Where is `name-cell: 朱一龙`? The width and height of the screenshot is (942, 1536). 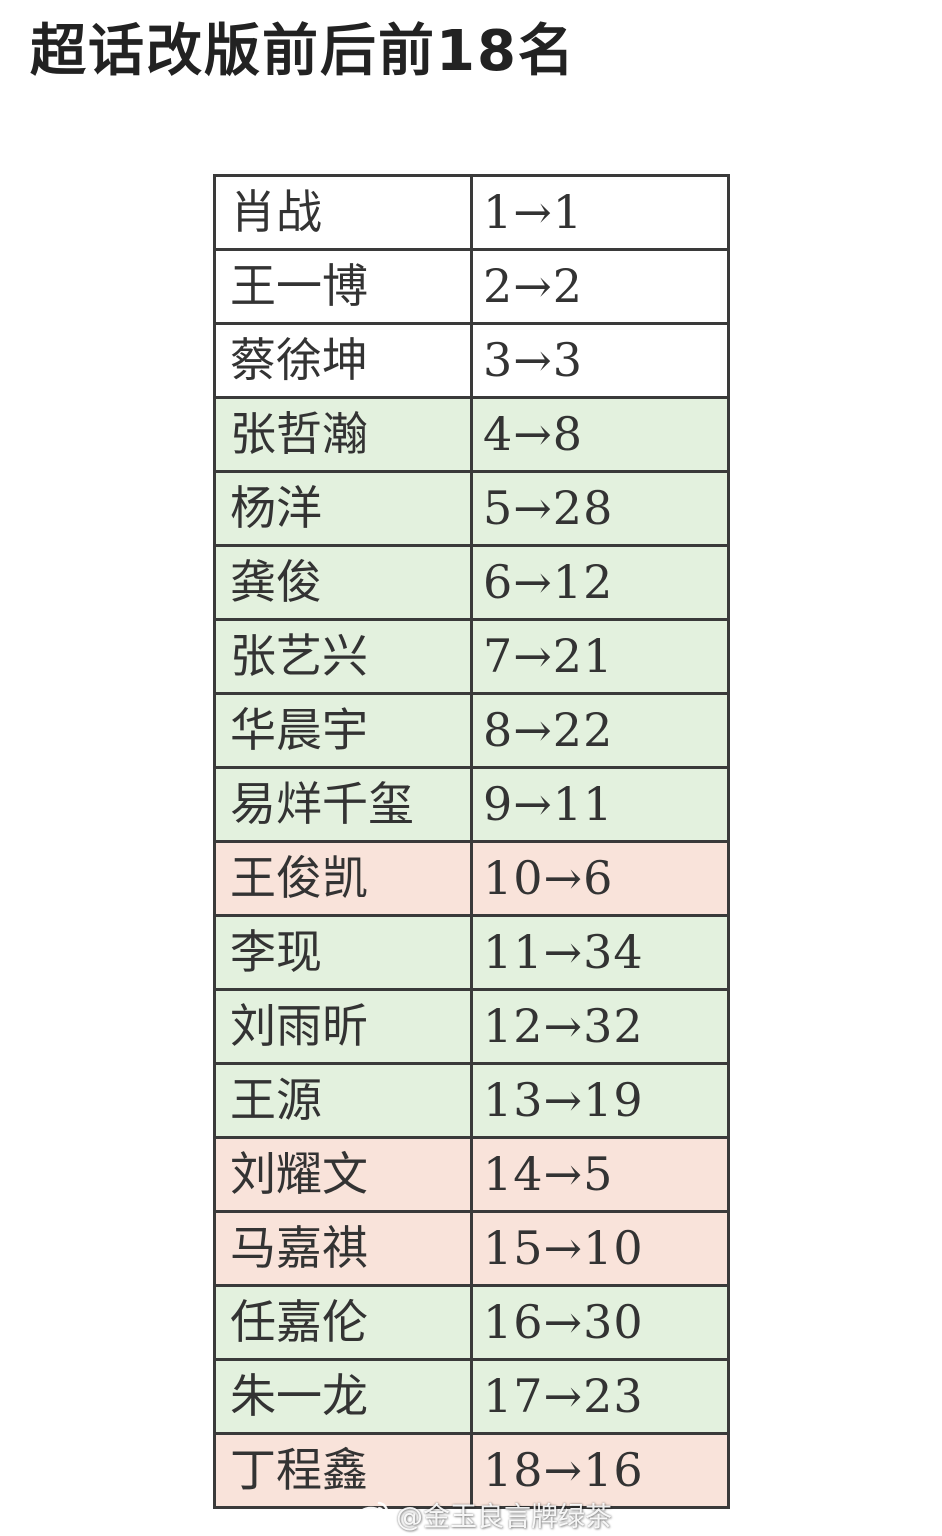 name-cell: 朱一龙 is located at coordinates (343, 1396).